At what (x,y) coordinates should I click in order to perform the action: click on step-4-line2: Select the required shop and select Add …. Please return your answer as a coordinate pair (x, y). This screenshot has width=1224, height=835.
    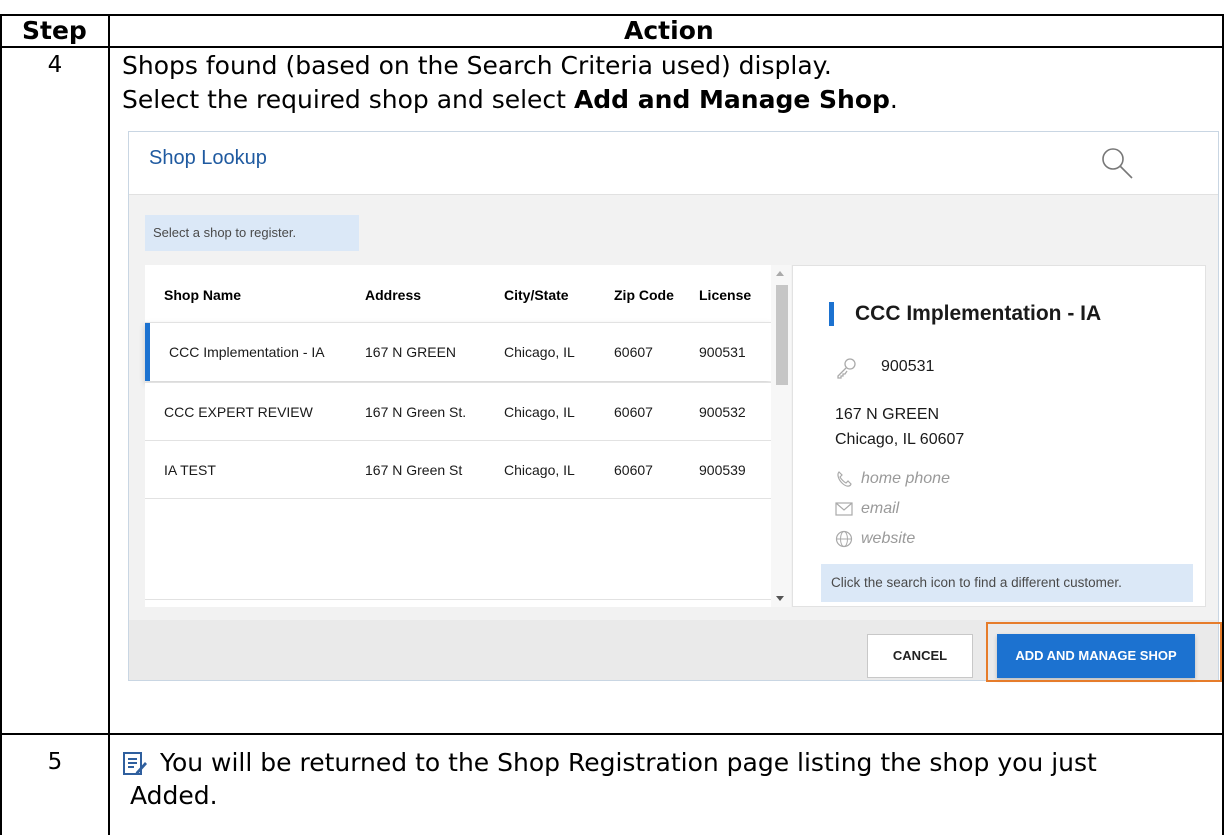
    Looking at the image, I should click on (510, 100).